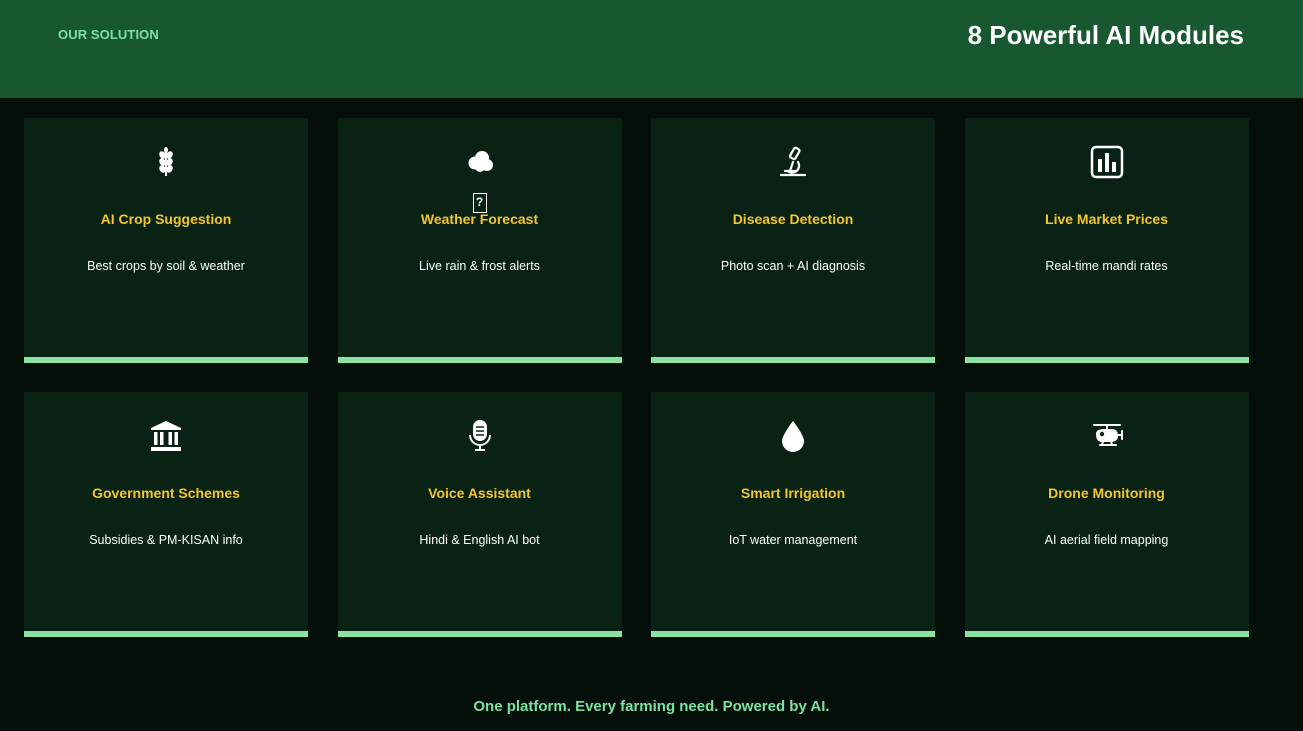 The image size is (1303, 731). Describe the element at coordinates (793, 436) in the screenshot. I see `water-drop-icon` at that location.